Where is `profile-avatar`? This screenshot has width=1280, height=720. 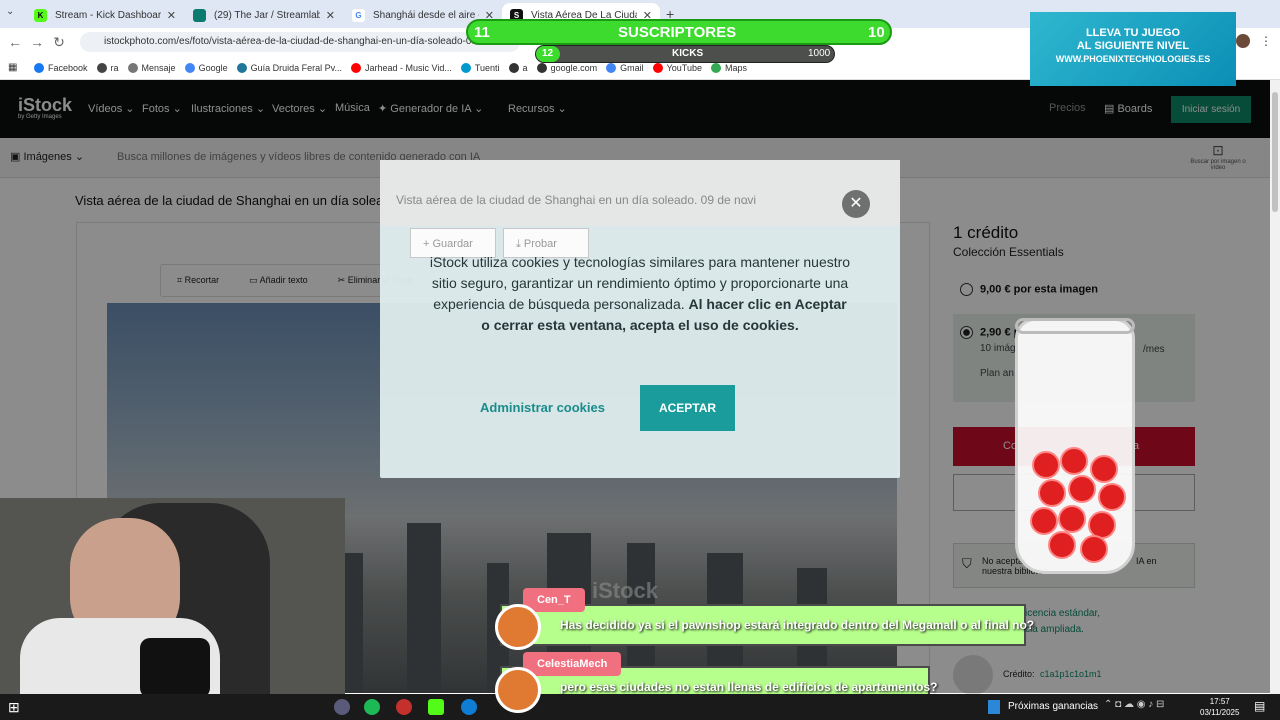
profile-avatar is located at coordinates (1243, 41).